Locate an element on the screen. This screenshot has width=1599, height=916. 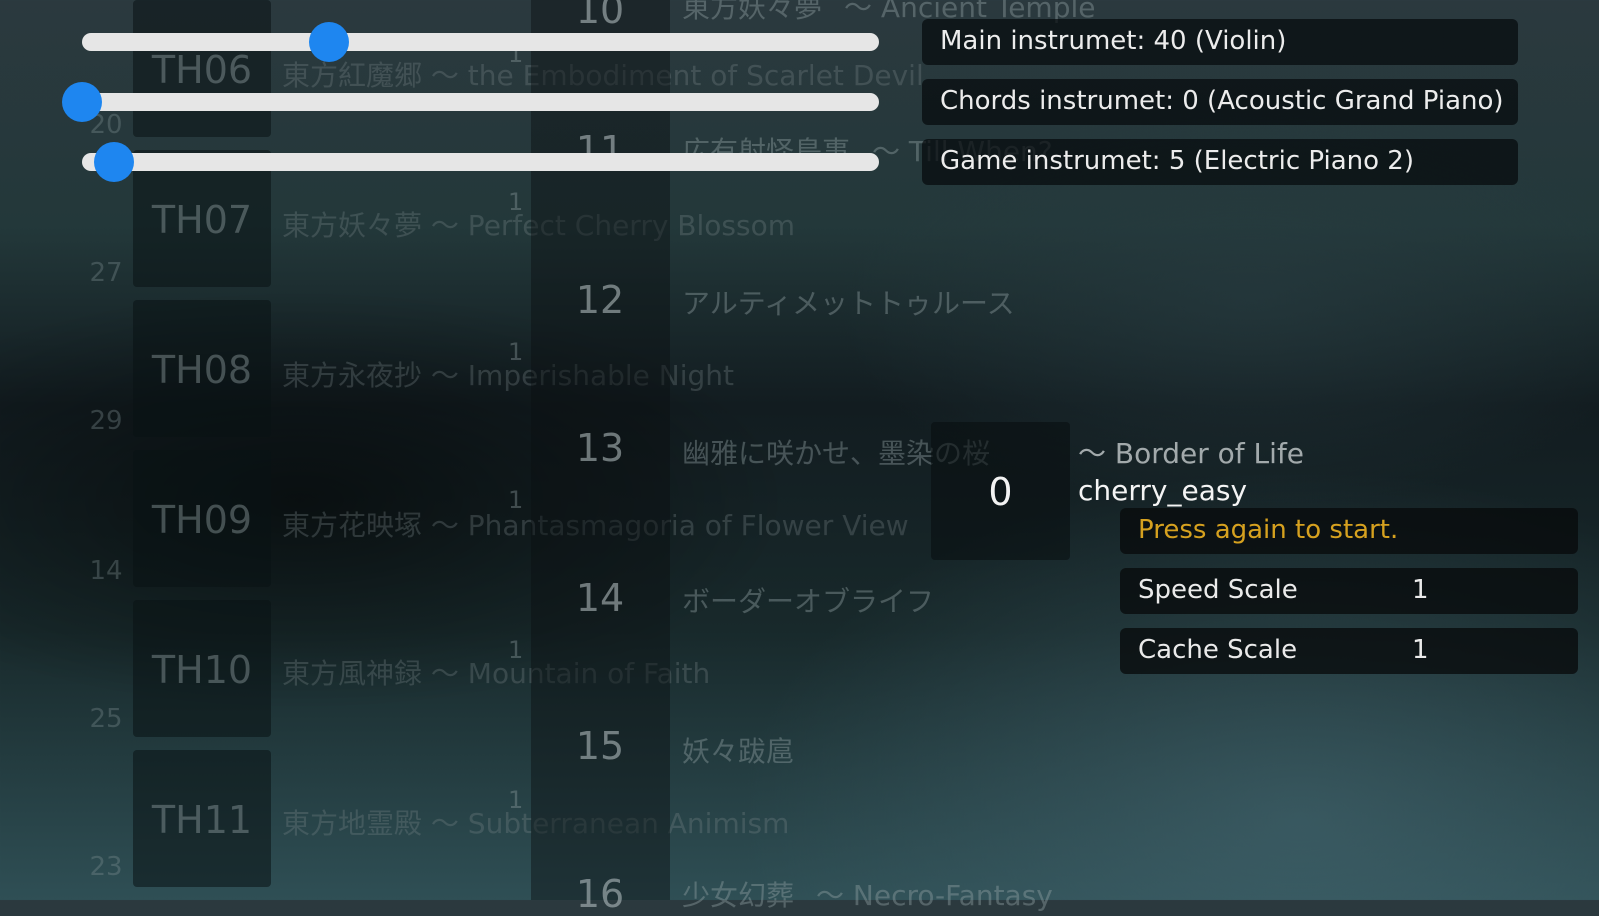
track-title: 妖々跋扈 is located at coordinates (738, 750).